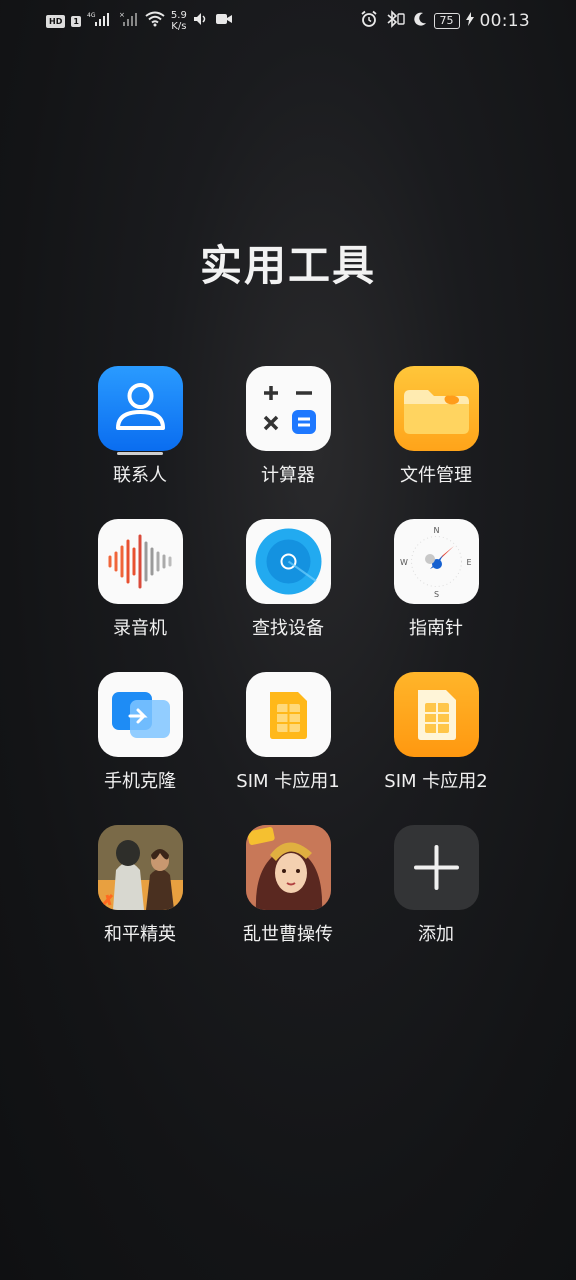  Describe the element at coordinates (140, 475) in the screenshot. I see `app-label: 联系人` at that location.